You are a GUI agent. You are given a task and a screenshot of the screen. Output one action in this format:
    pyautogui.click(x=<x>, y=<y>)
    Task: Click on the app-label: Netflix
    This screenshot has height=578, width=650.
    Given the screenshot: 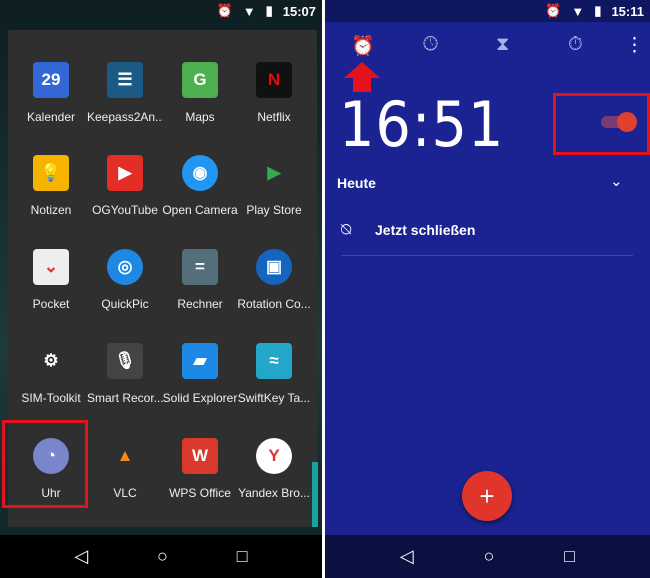 What is the action you would take?
    pyautogui.click(x=274, y=117)
    